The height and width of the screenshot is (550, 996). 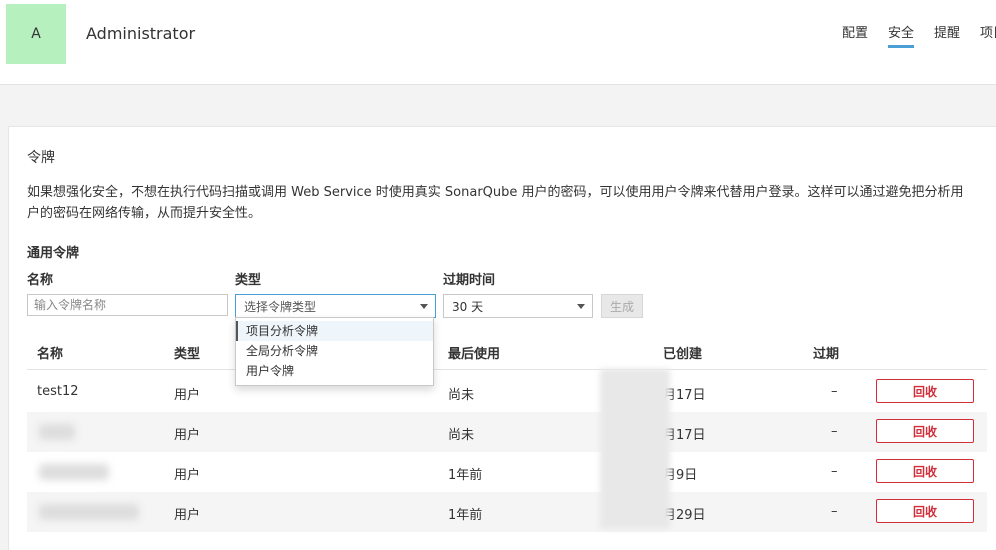 I want to click on tab-projects: 项目, so click(x=988, y=35).